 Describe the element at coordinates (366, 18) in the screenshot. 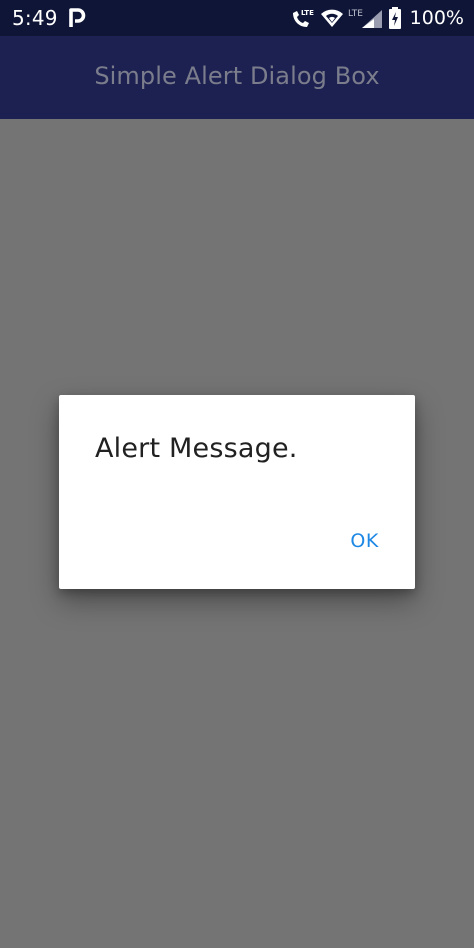

I see `lte-signal-icon: LTE` at that location.